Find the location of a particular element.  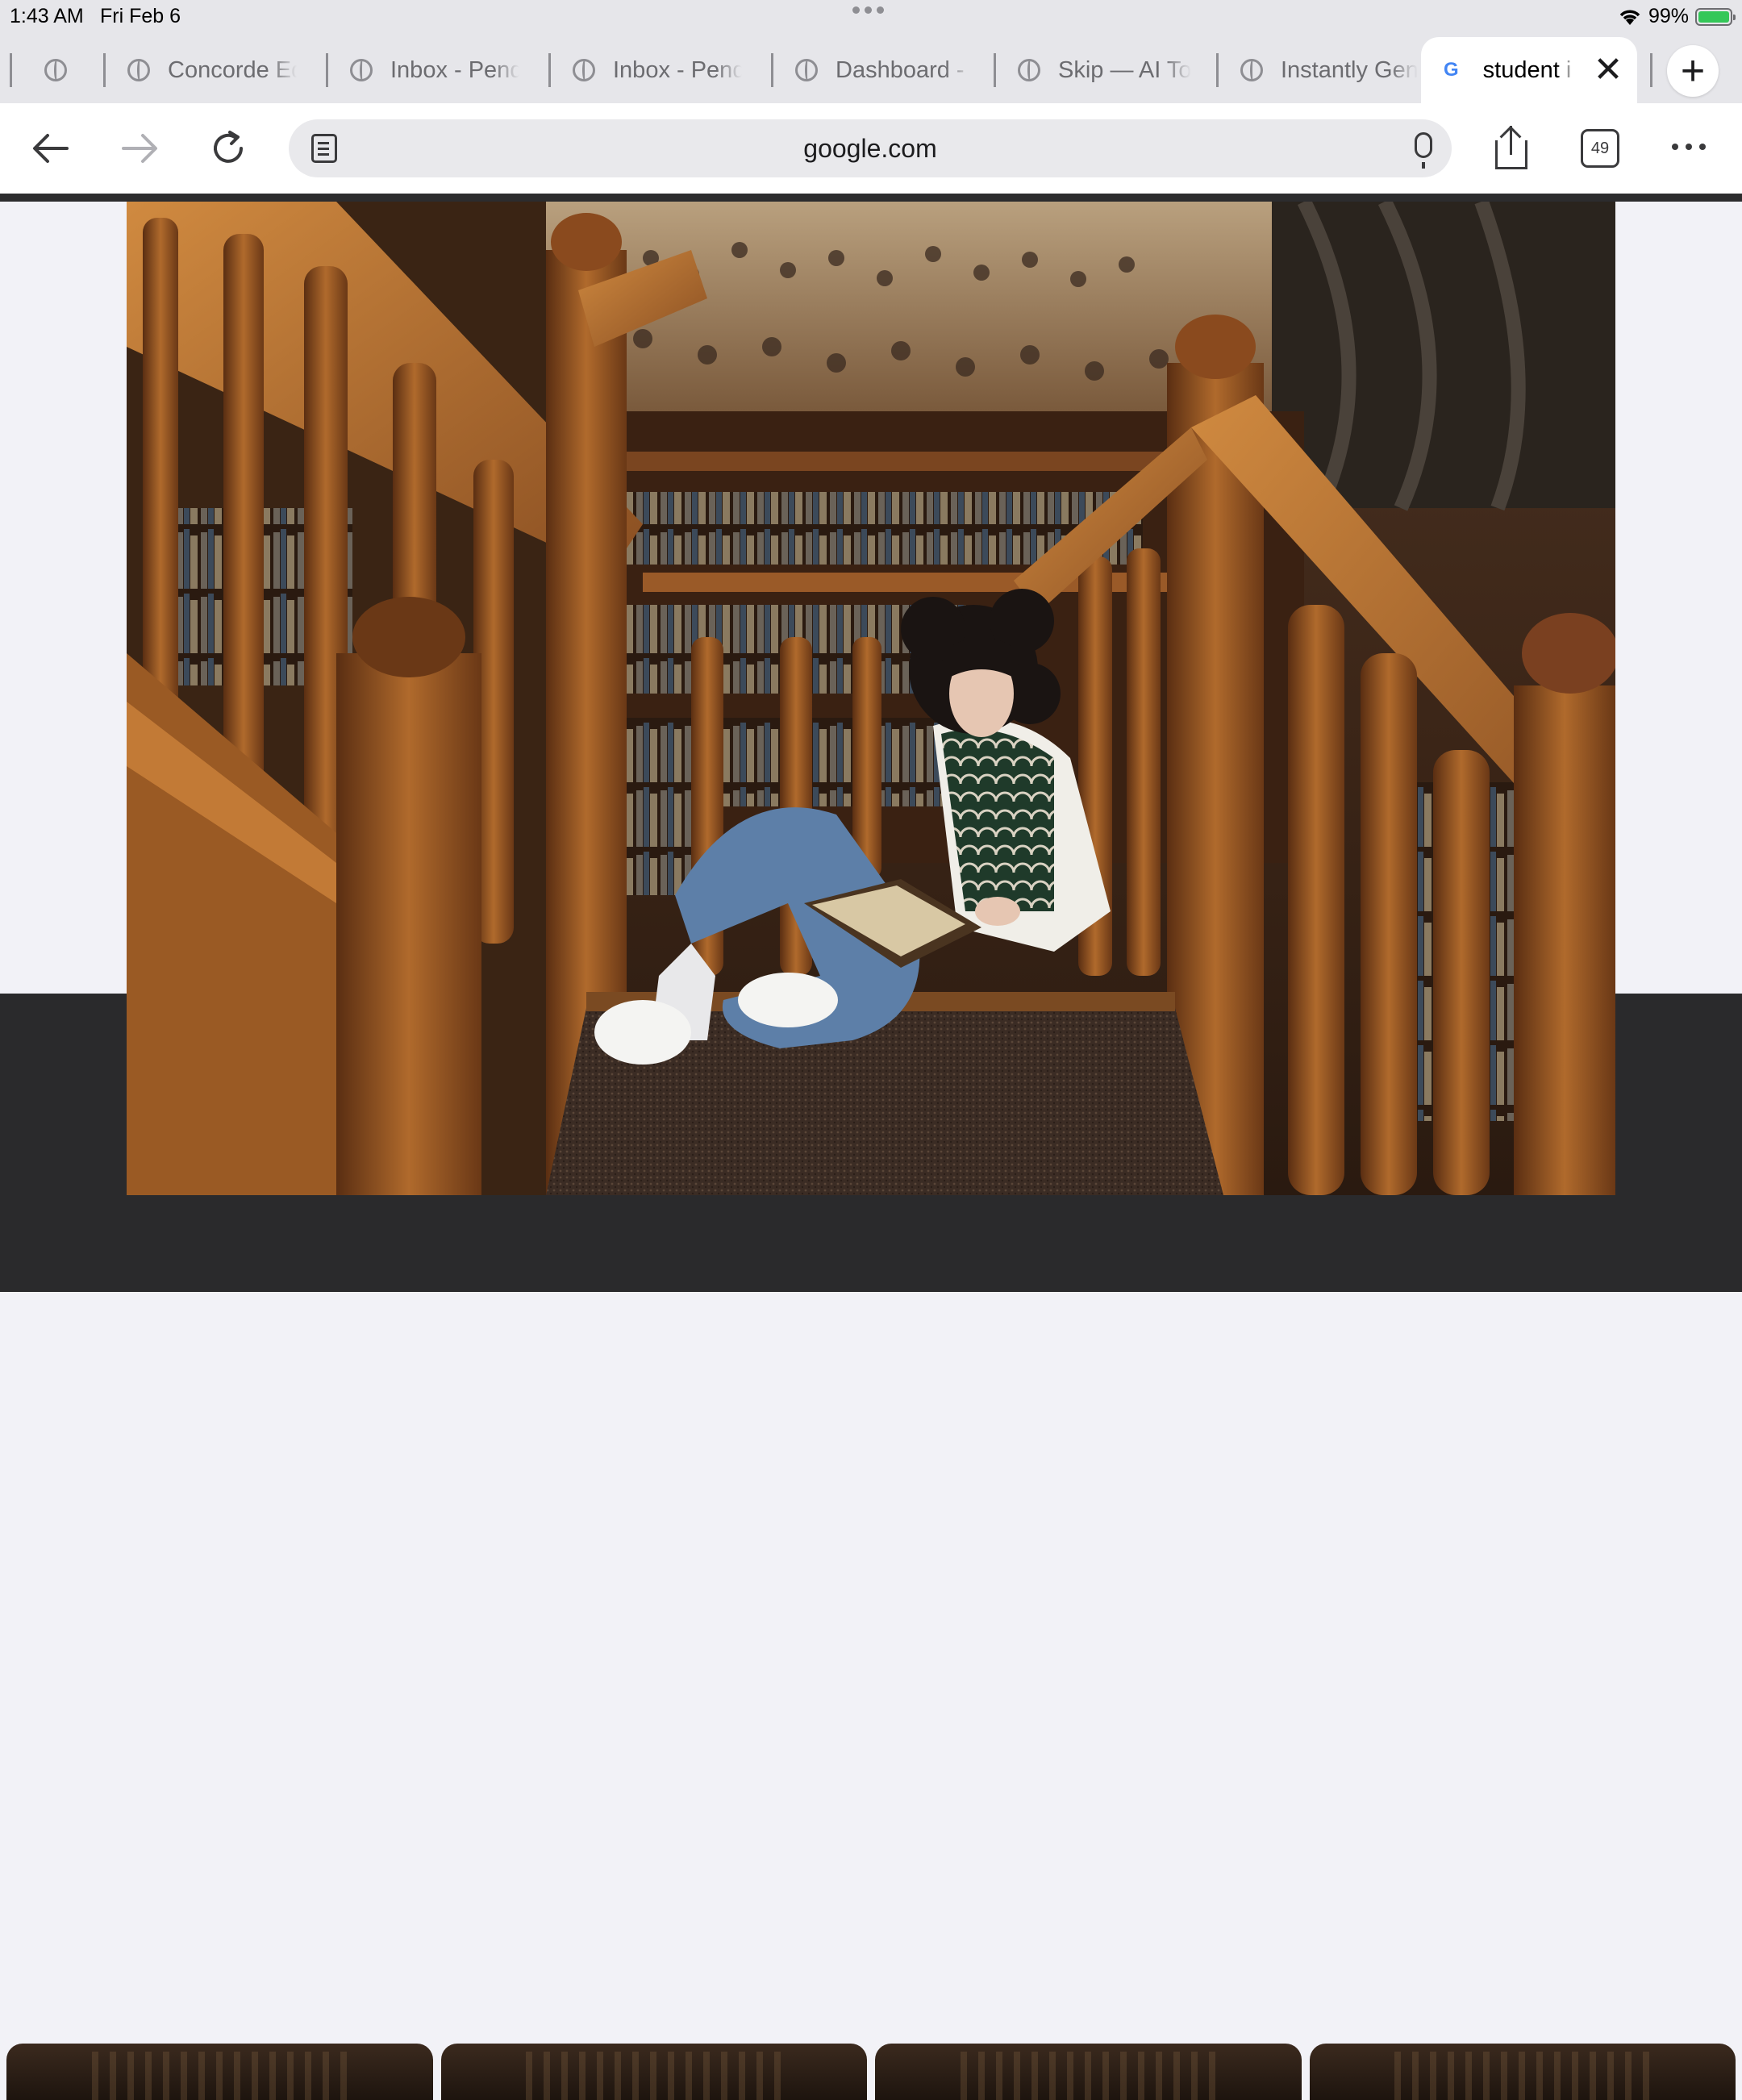

close-icon: ✕ is located at coordinates (1608, 70).